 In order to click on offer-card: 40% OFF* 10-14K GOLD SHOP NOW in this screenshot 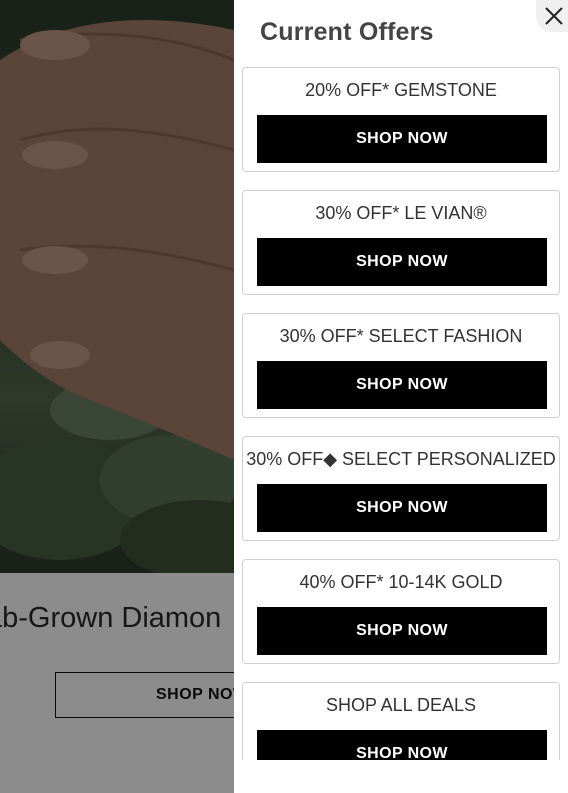, I will do `click(401, 611)`.